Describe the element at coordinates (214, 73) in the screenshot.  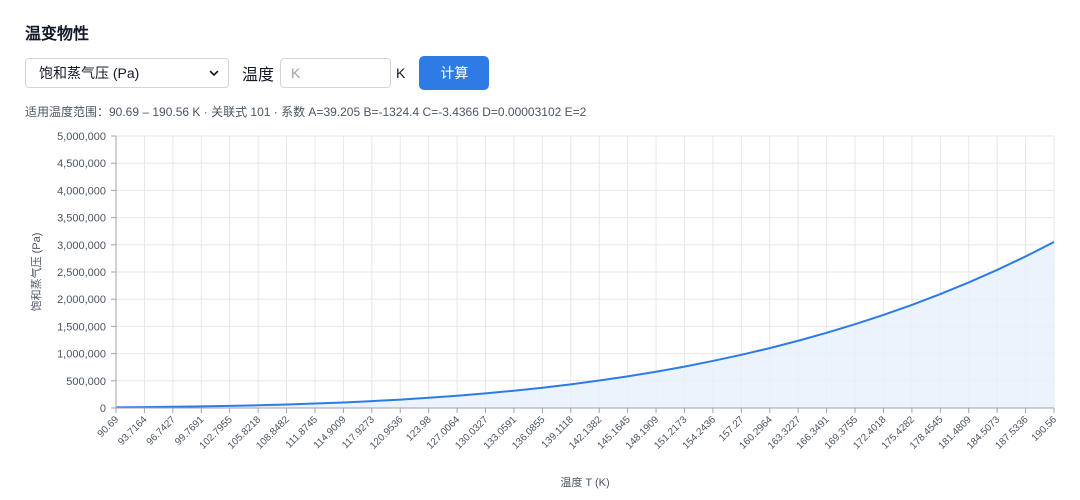
I see `chevron-down-icon` at that location.